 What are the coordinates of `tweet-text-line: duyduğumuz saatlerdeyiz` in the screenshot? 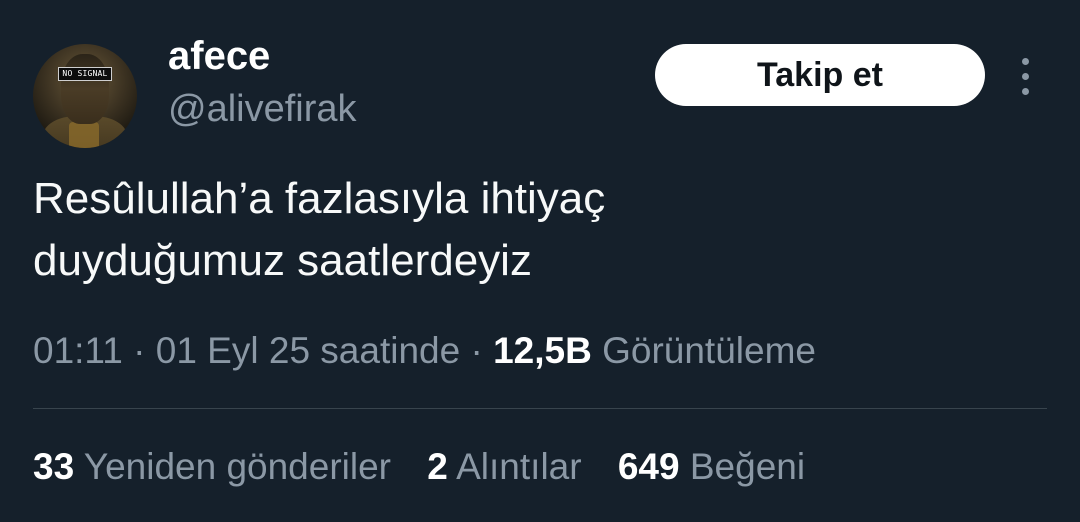 It's located at (282, 260).